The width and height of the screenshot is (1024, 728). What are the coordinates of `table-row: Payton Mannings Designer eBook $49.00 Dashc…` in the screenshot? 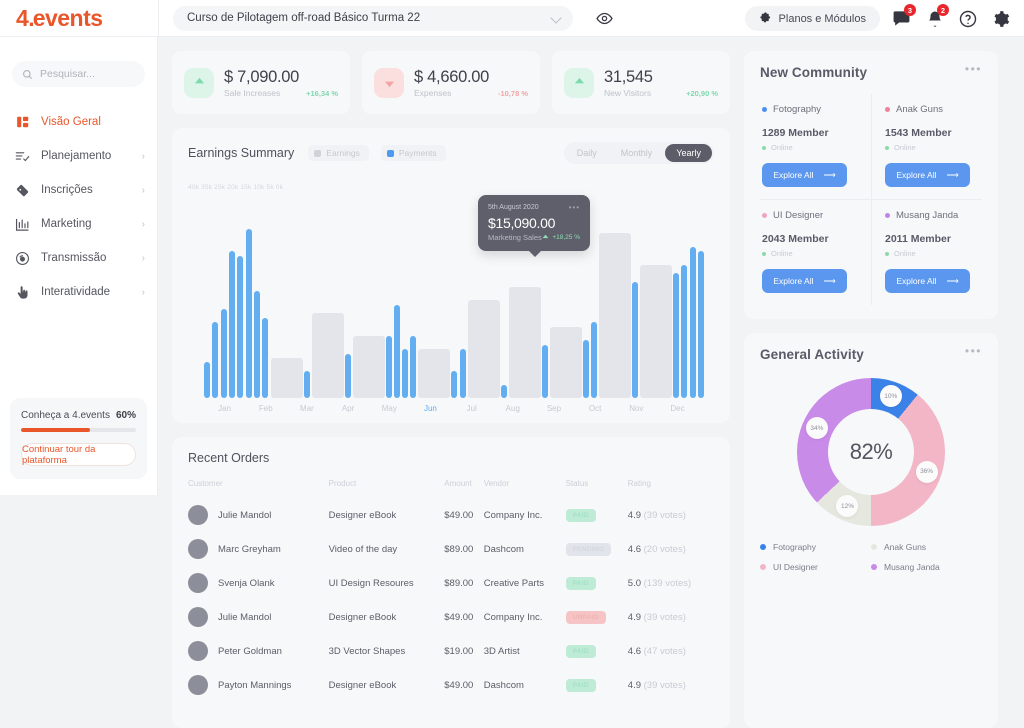 It's located at (451, 685).